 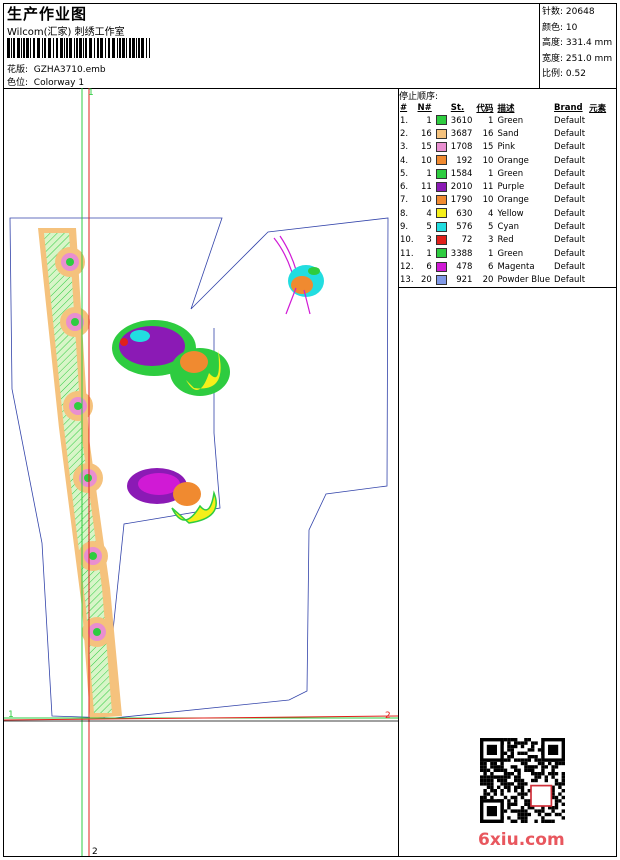 I want to click on color-code: 5, so click(x=491, y=227).